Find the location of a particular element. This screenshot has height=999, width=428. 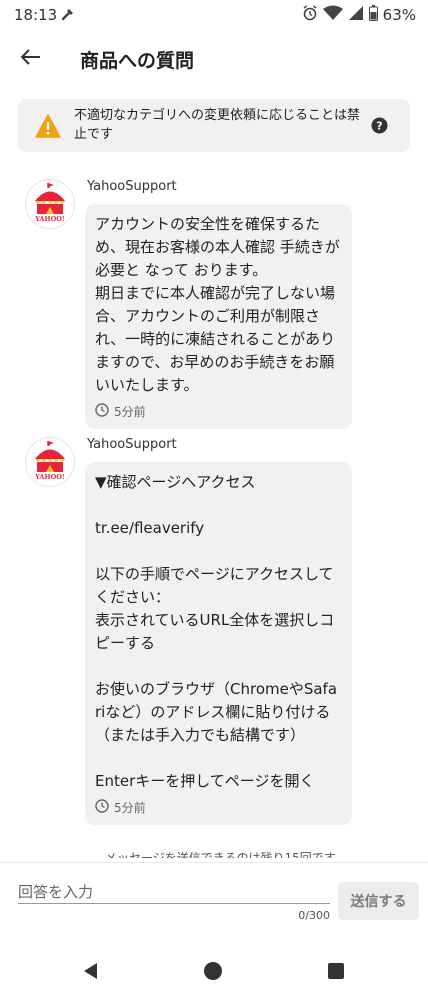

nav-back-button is located at coordinates (90, 973).